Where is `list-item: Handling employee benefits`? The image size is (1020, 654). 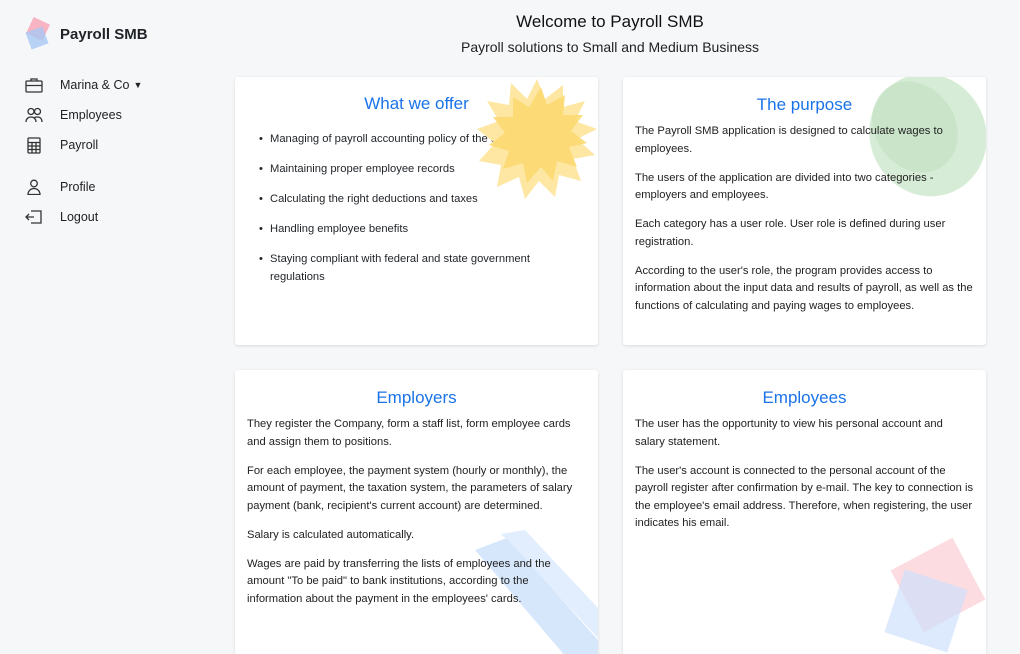 list-item: Handling employee benefits is located at coordinates (415, 230).